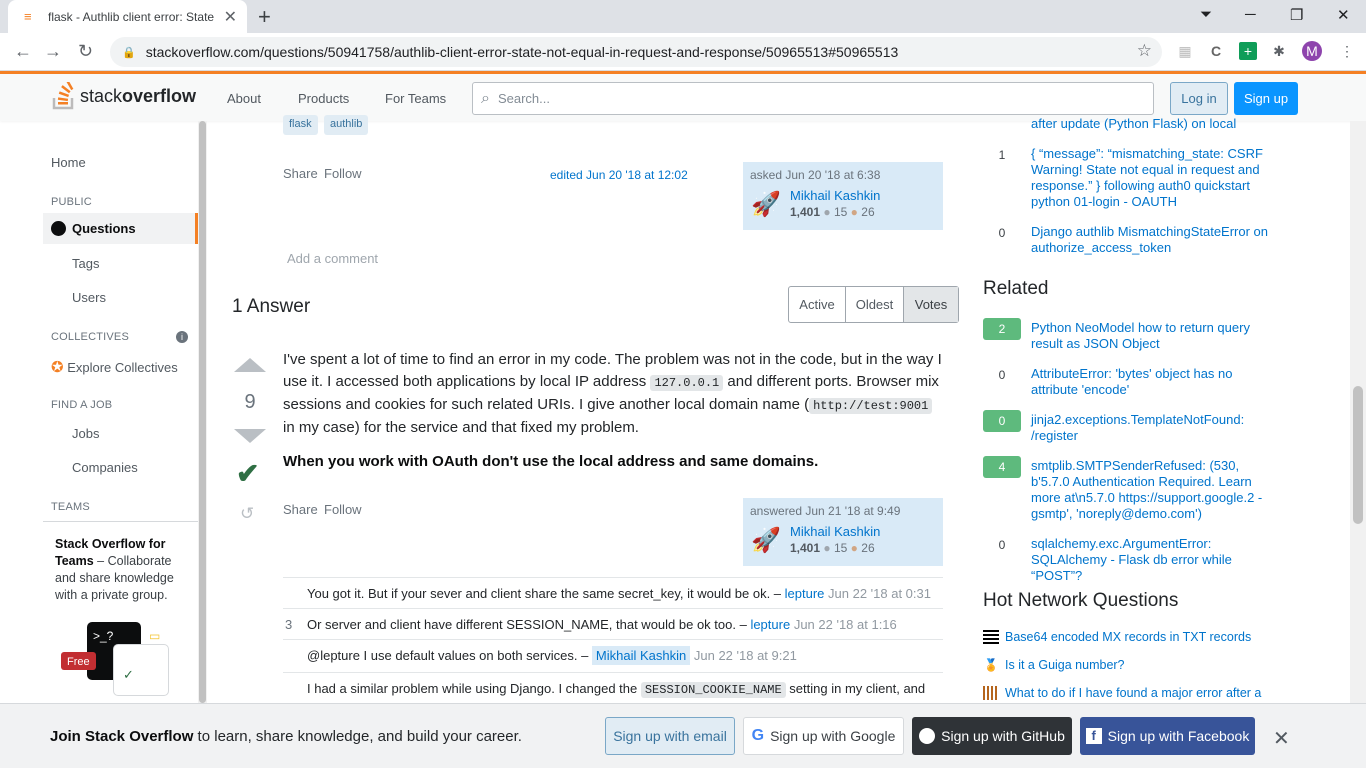  I want to click on extension-c-icon: C, so click(1216, 51).